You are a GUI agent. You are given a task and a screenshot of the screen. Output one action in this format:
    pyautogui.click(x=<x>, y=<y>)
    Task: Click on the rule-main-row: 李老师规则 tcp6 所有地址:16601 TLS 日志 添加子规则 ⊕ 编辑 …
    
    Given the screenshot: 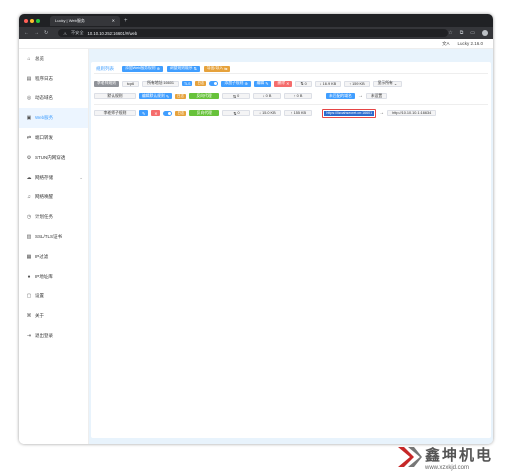 What is the action you would take?
    pyautogui.click(x=291, y=83)
    